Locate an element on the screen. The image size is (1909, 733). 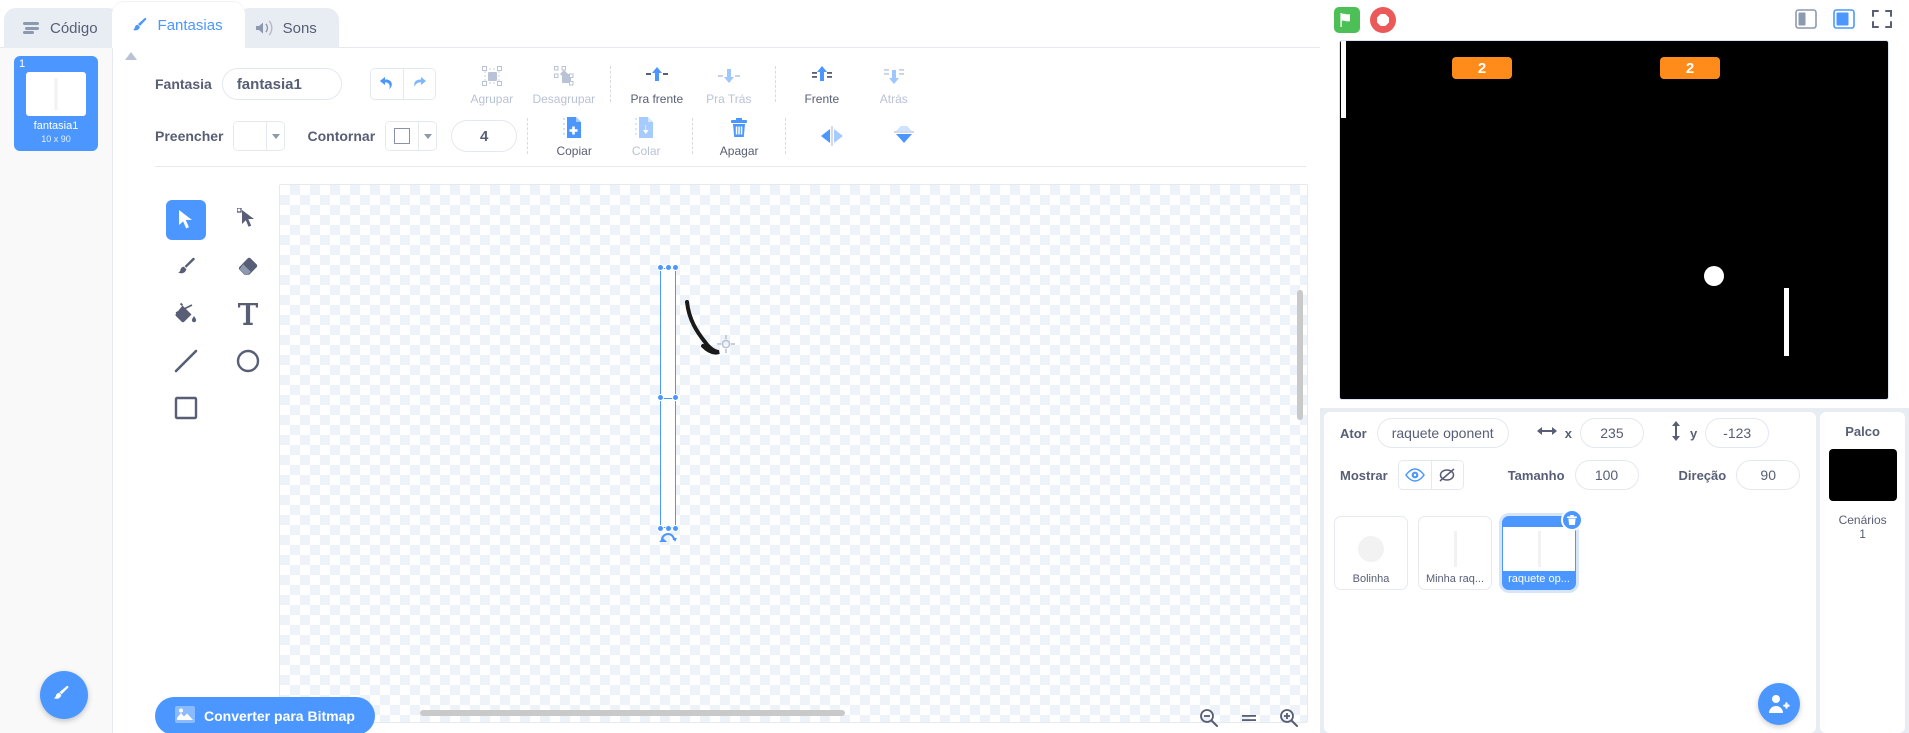
fullscreen-button is located at coordinates (1882, 19).